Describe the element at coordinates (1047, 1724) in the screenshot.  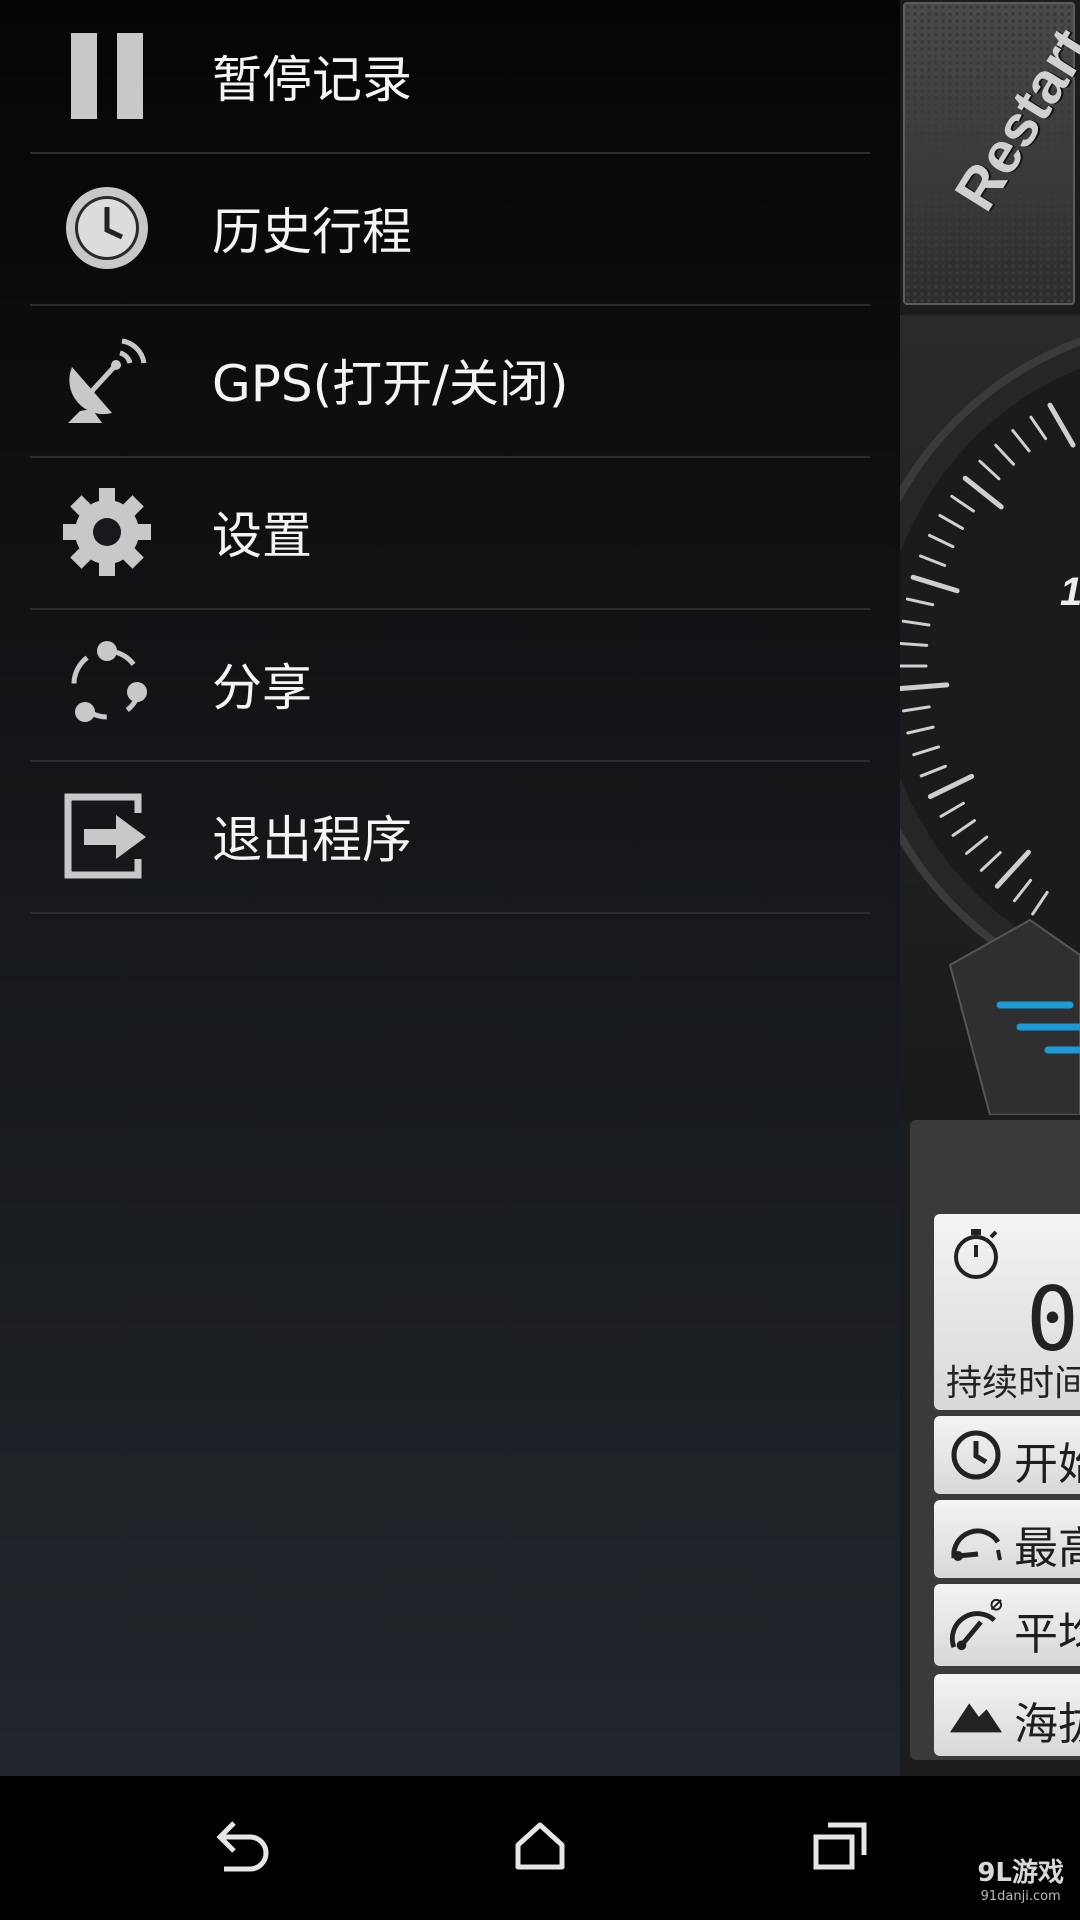
I see `altitude-label: 海拔` at that location.